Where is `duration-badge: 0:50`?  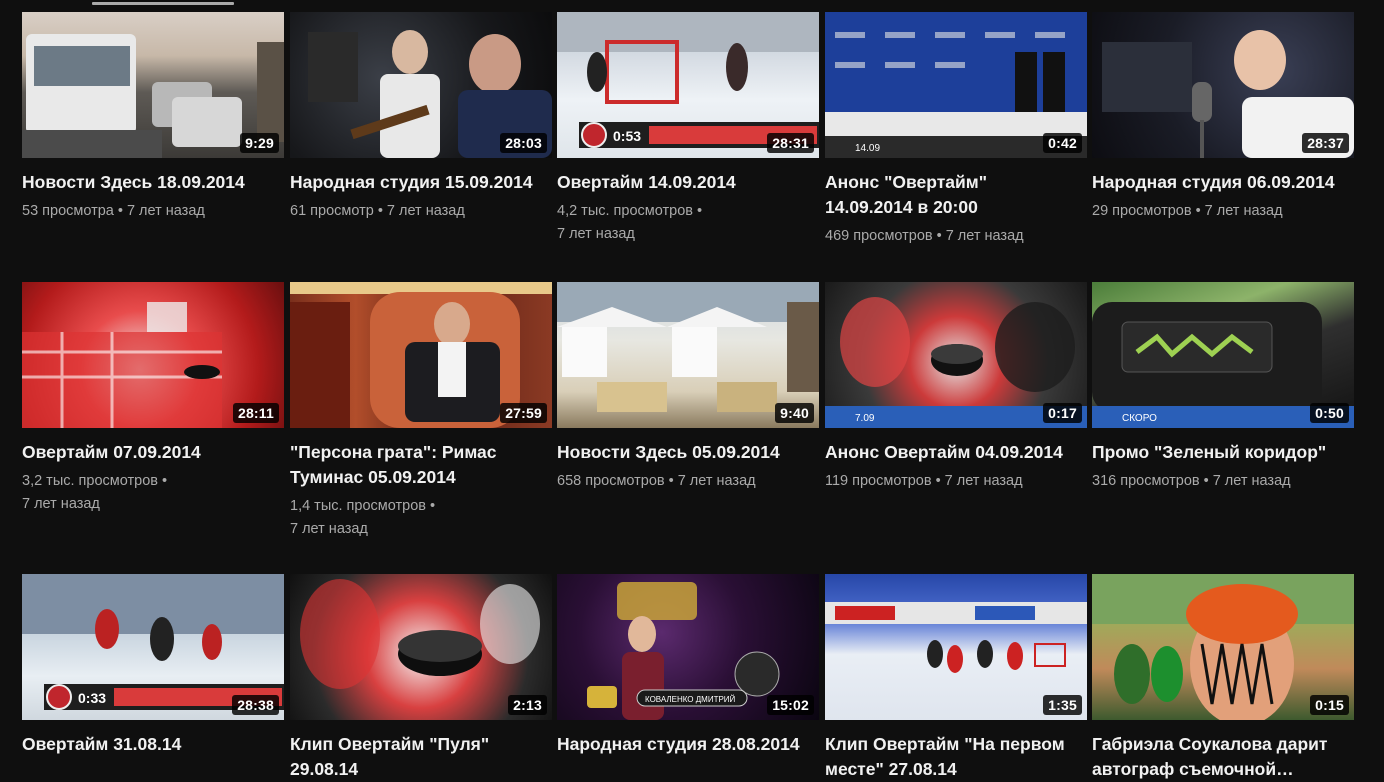
duration-badge: 0:50 is located at coordinates (1329, 413).